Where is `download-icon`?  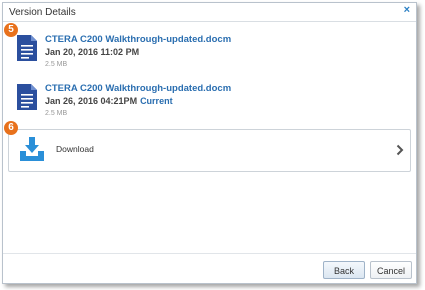
download-icon is located at coordinates (32, 149).